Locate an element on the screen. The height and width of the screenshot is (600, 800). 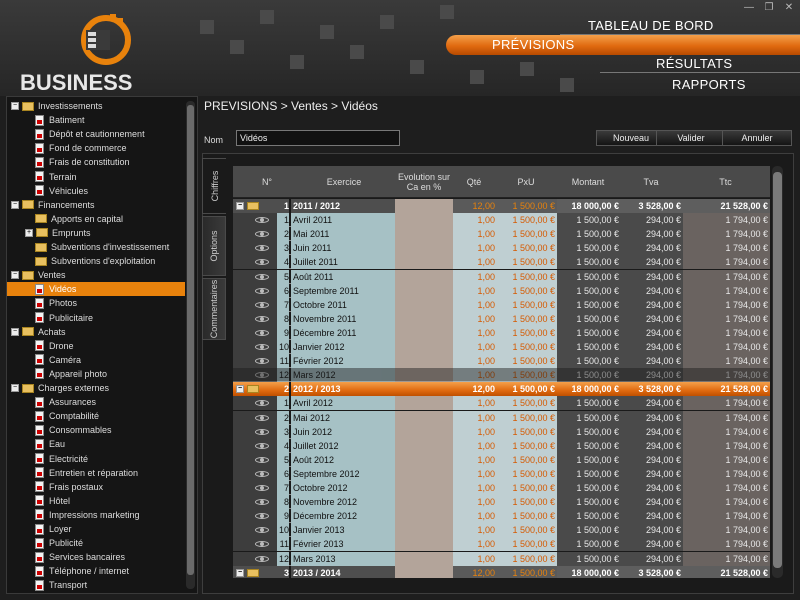
cell-tva: 3 528,00 € is located at coordinates (652, 389).